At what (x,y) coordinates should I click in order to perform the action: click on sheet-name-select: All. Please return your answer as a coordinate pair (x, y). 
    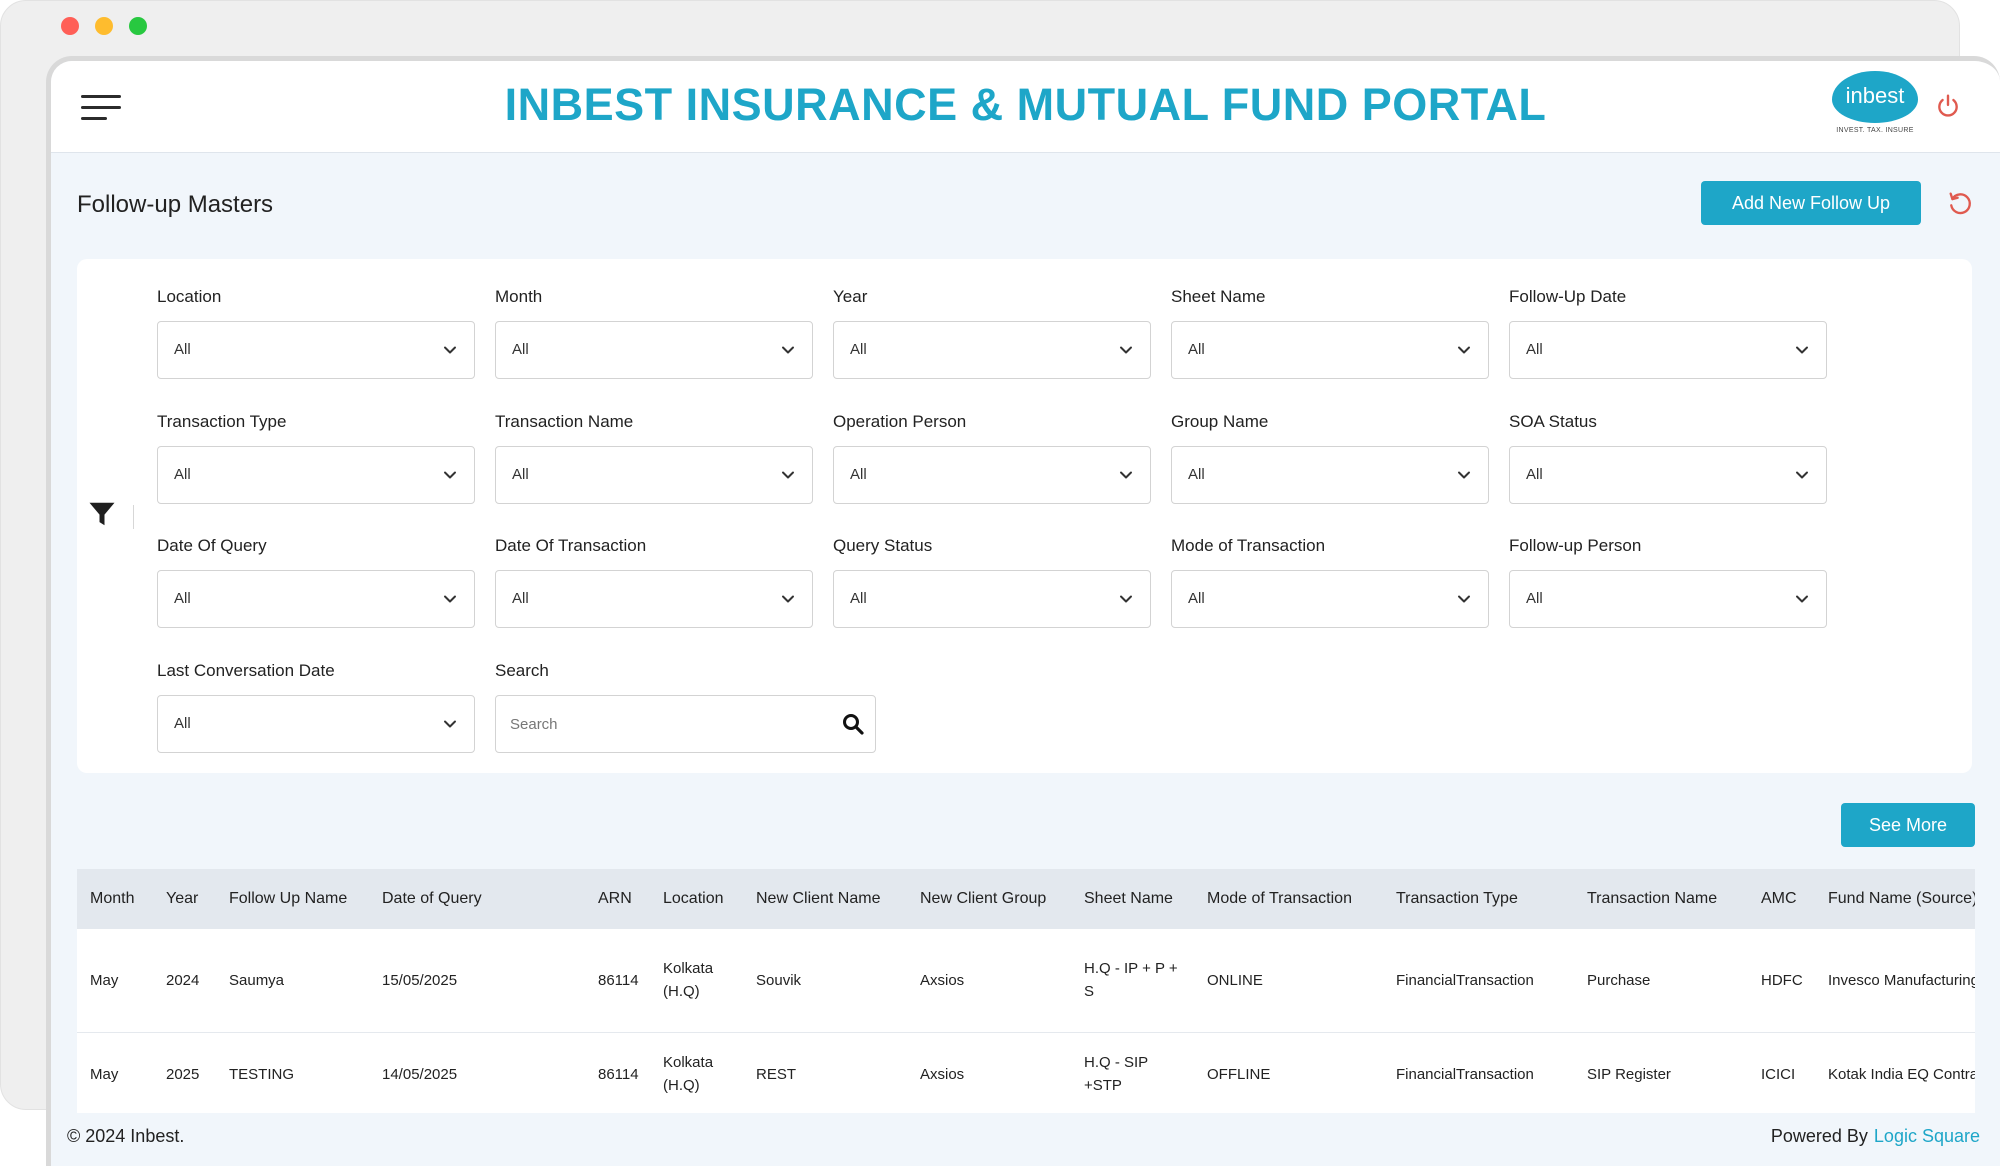
    Looking at the image, I should click on (1330, 350).